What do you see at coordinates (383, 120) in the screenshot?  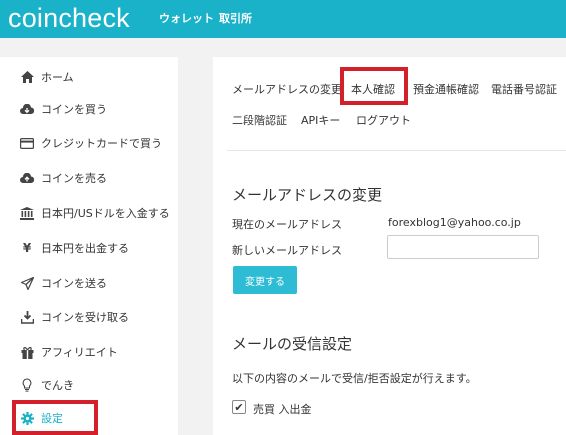 I see `tab-logout: ログアウト` at bounding box center [383, 120].